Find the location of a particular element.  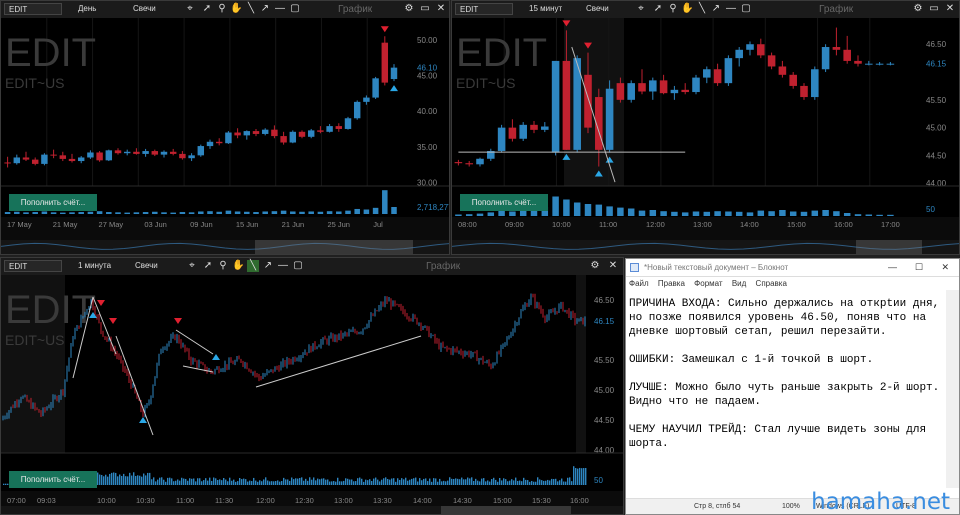

menu-help: Справка is located at coordinates (771, 283).